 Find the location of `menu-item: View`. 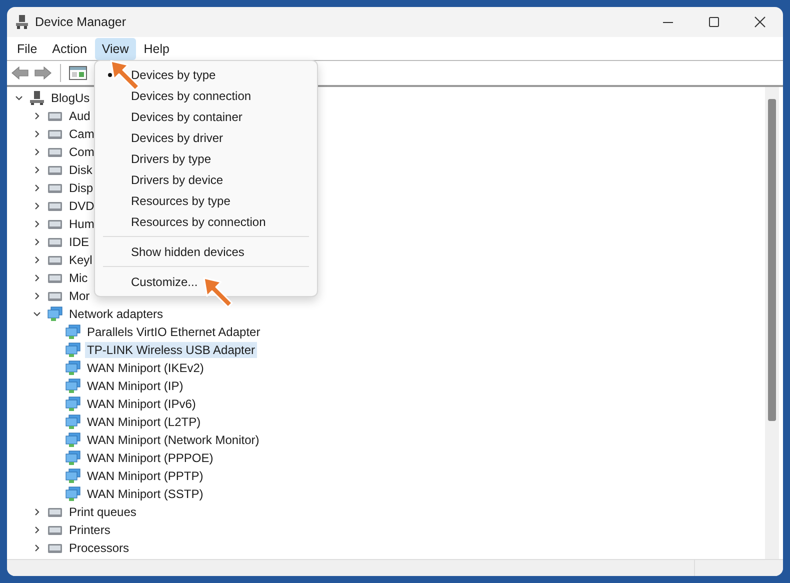

menu-item: View is located at coordinates (115, 49).